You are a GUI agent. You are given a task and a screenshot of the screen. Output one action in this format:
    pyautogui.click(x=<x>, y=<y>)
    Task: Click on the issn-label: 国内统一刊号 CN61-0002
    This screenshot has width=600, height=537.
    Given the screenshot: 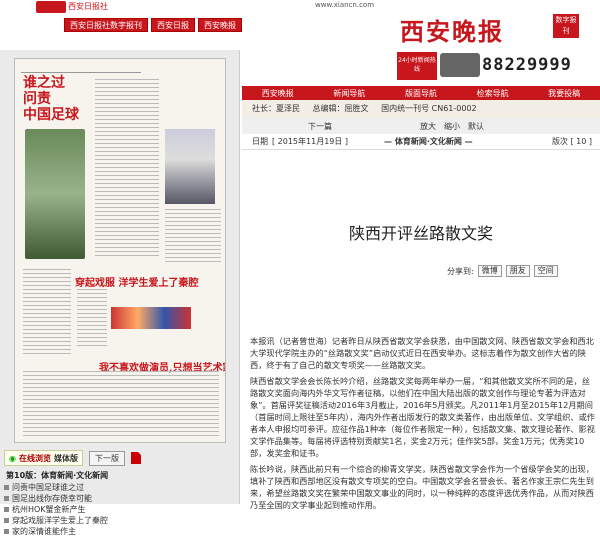 What is the action you would take?
    pyautogui.click(x=429, y=108)
    